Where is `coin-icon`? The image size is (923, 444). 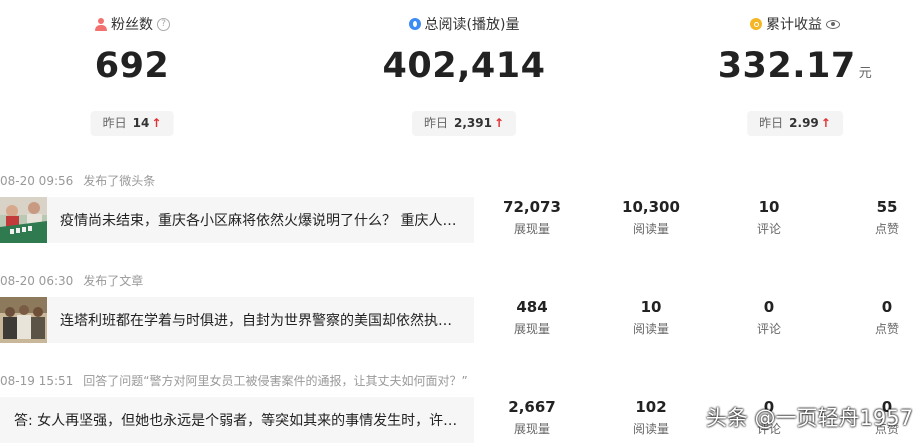
coin-icon is located at coordinates (756, 24).